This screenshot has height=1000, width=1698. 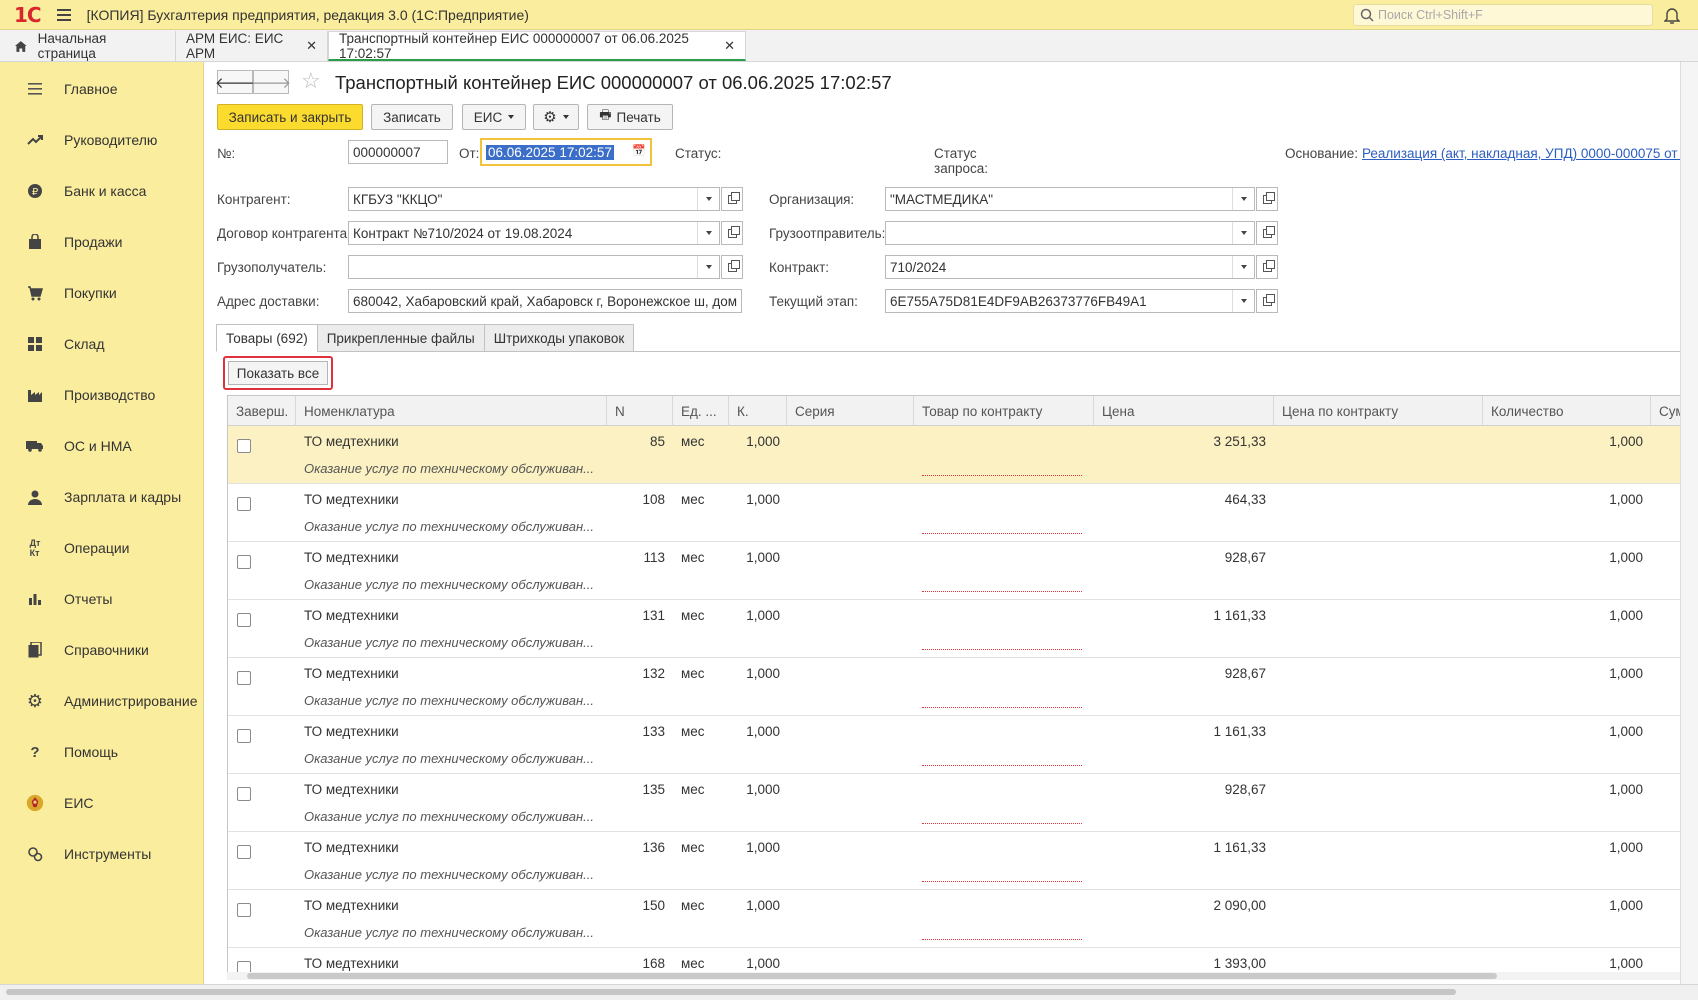 What do you see at coordinates (102, 89) in the screenshot?
I see `sidebar-item-main: Главное` at bounding box center [102, 89].